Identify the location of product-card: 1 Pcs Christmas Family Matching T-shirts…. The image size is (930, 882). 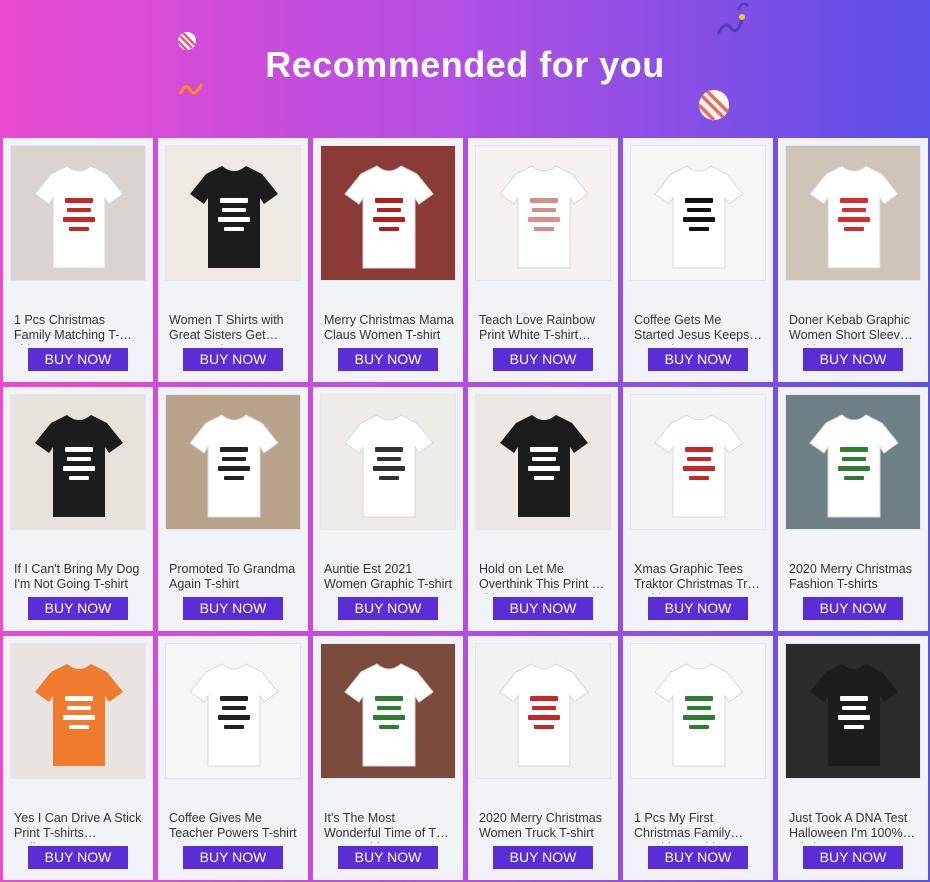
(78, 260).